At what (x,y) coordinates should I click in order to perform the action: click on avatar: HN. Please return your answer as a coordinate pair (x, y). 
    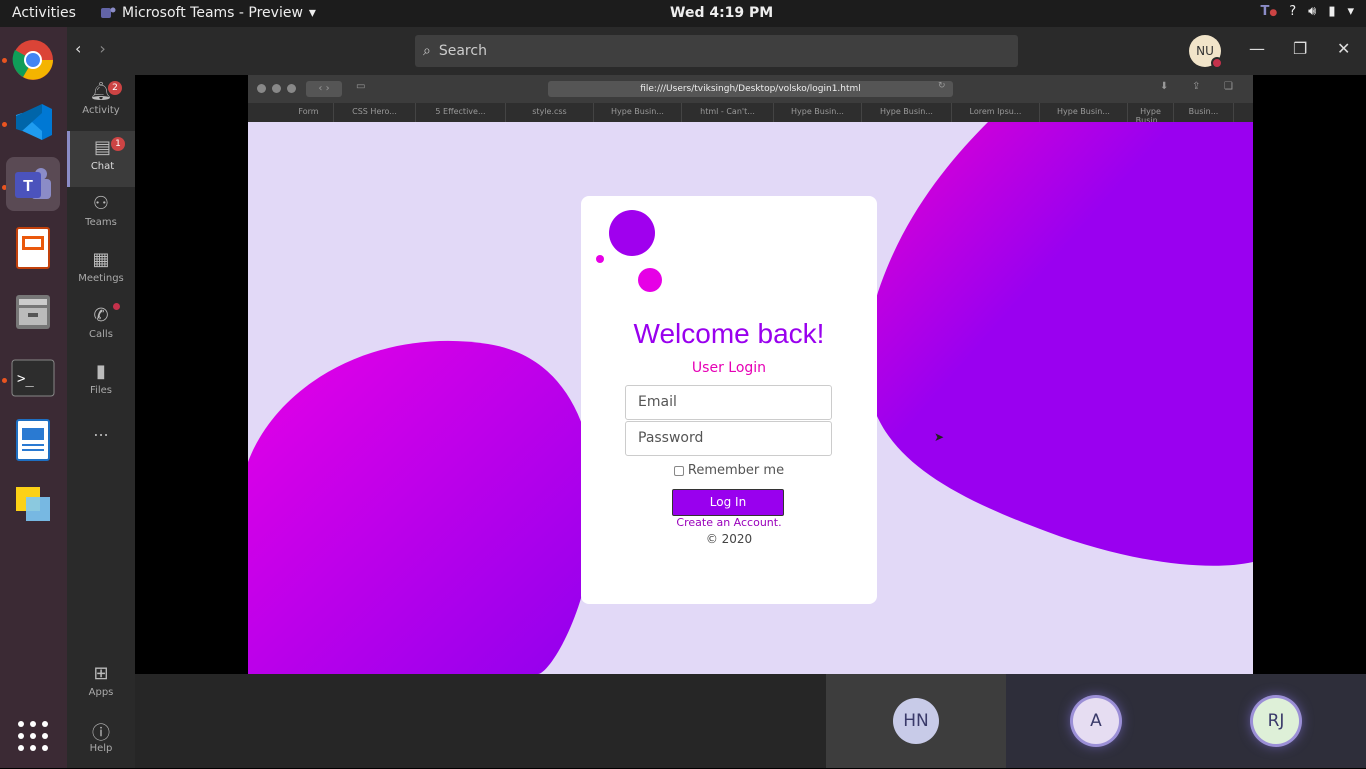
    Looking at the image, I should click on (916, 721).